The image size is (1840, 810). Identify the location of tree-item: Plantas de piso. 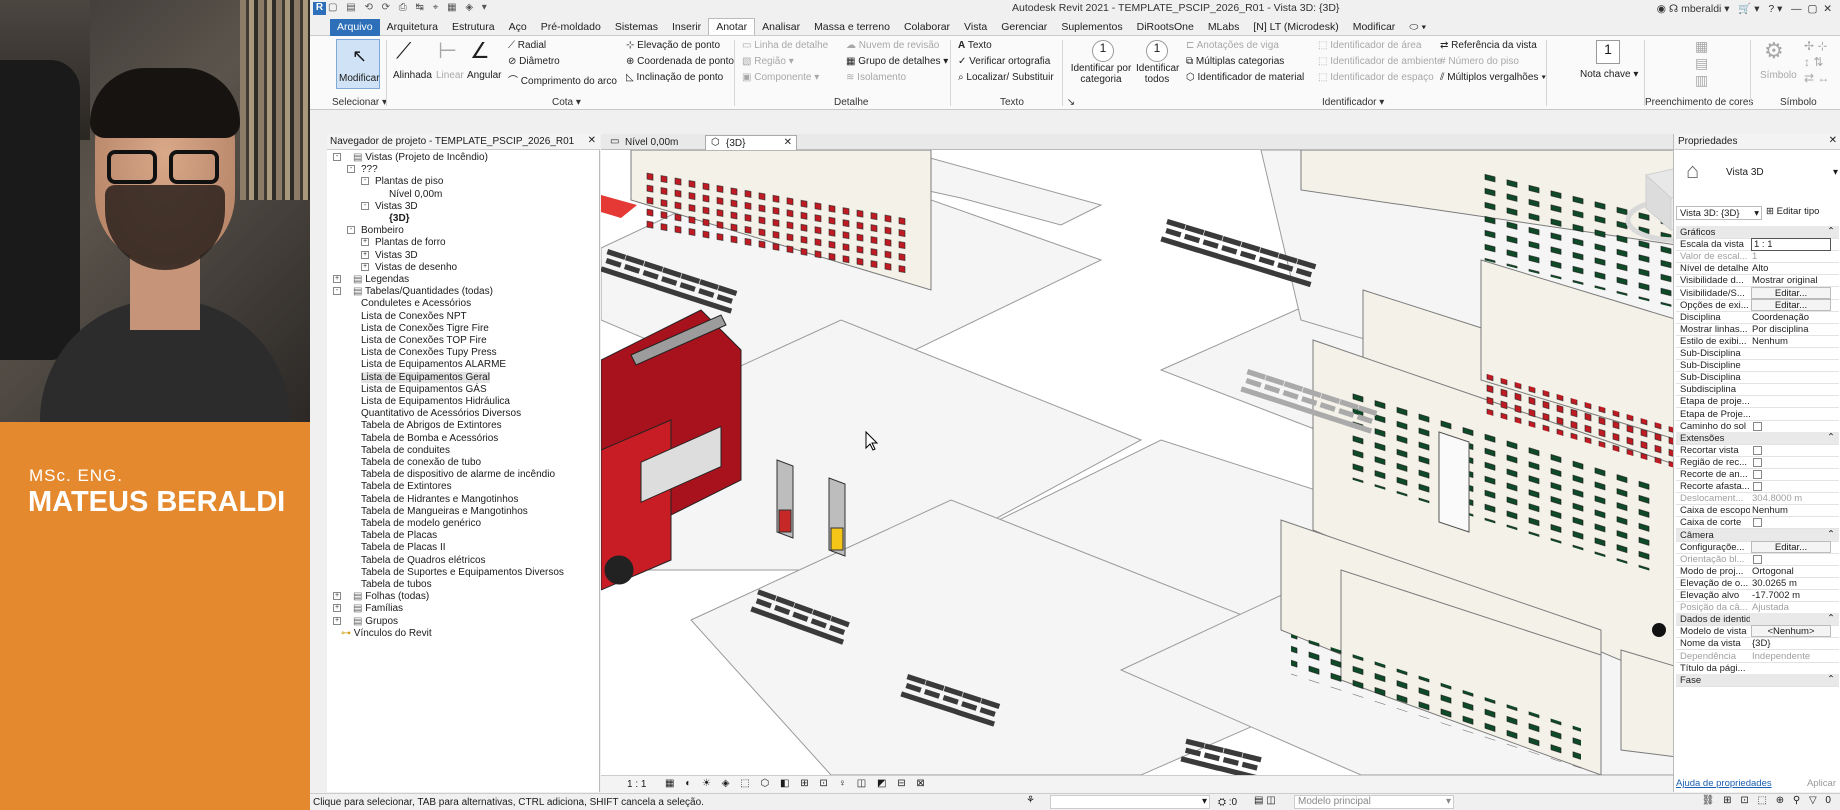
(409, 181).